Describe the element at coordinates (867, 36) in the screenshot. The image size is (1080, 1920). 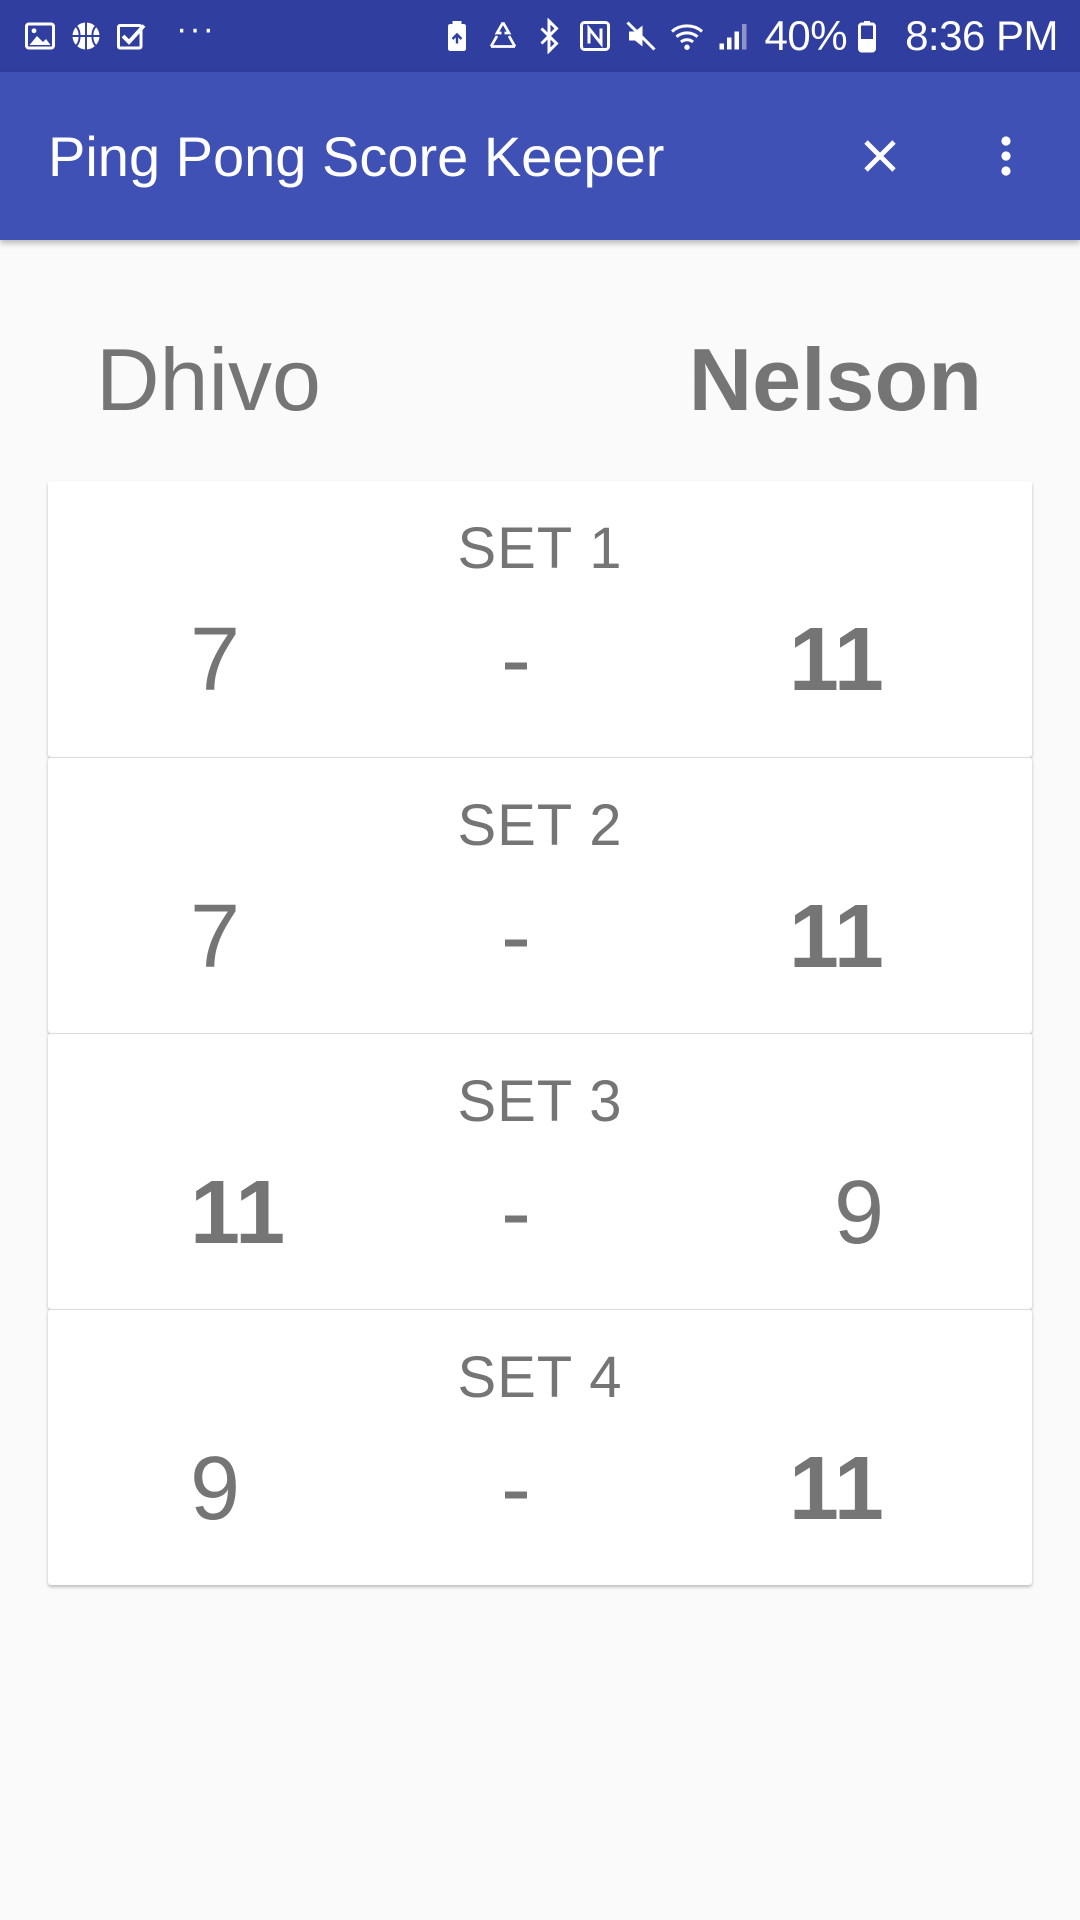
I see `battery-icon` at that location.